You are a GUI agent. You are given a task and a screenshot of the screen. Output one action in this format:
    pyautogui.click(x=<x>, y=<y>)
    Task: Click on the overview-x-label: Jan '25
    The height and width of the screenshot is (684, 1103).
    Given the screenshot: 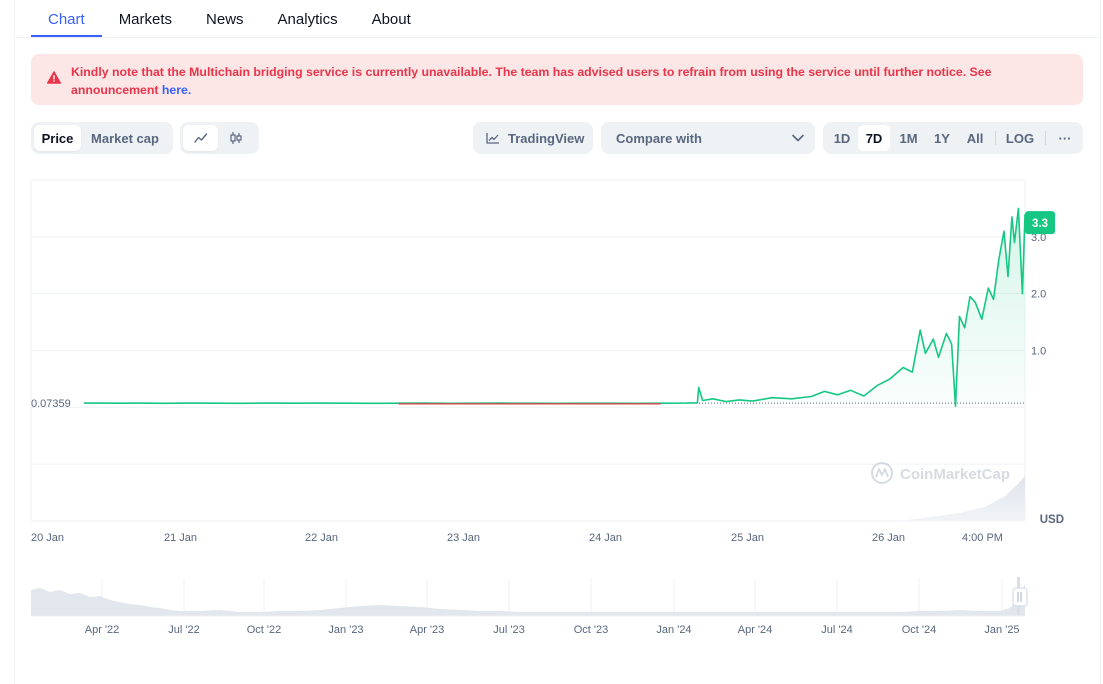 What is the action you would take?
    pyautogui.click(x=1001, y=630)
    